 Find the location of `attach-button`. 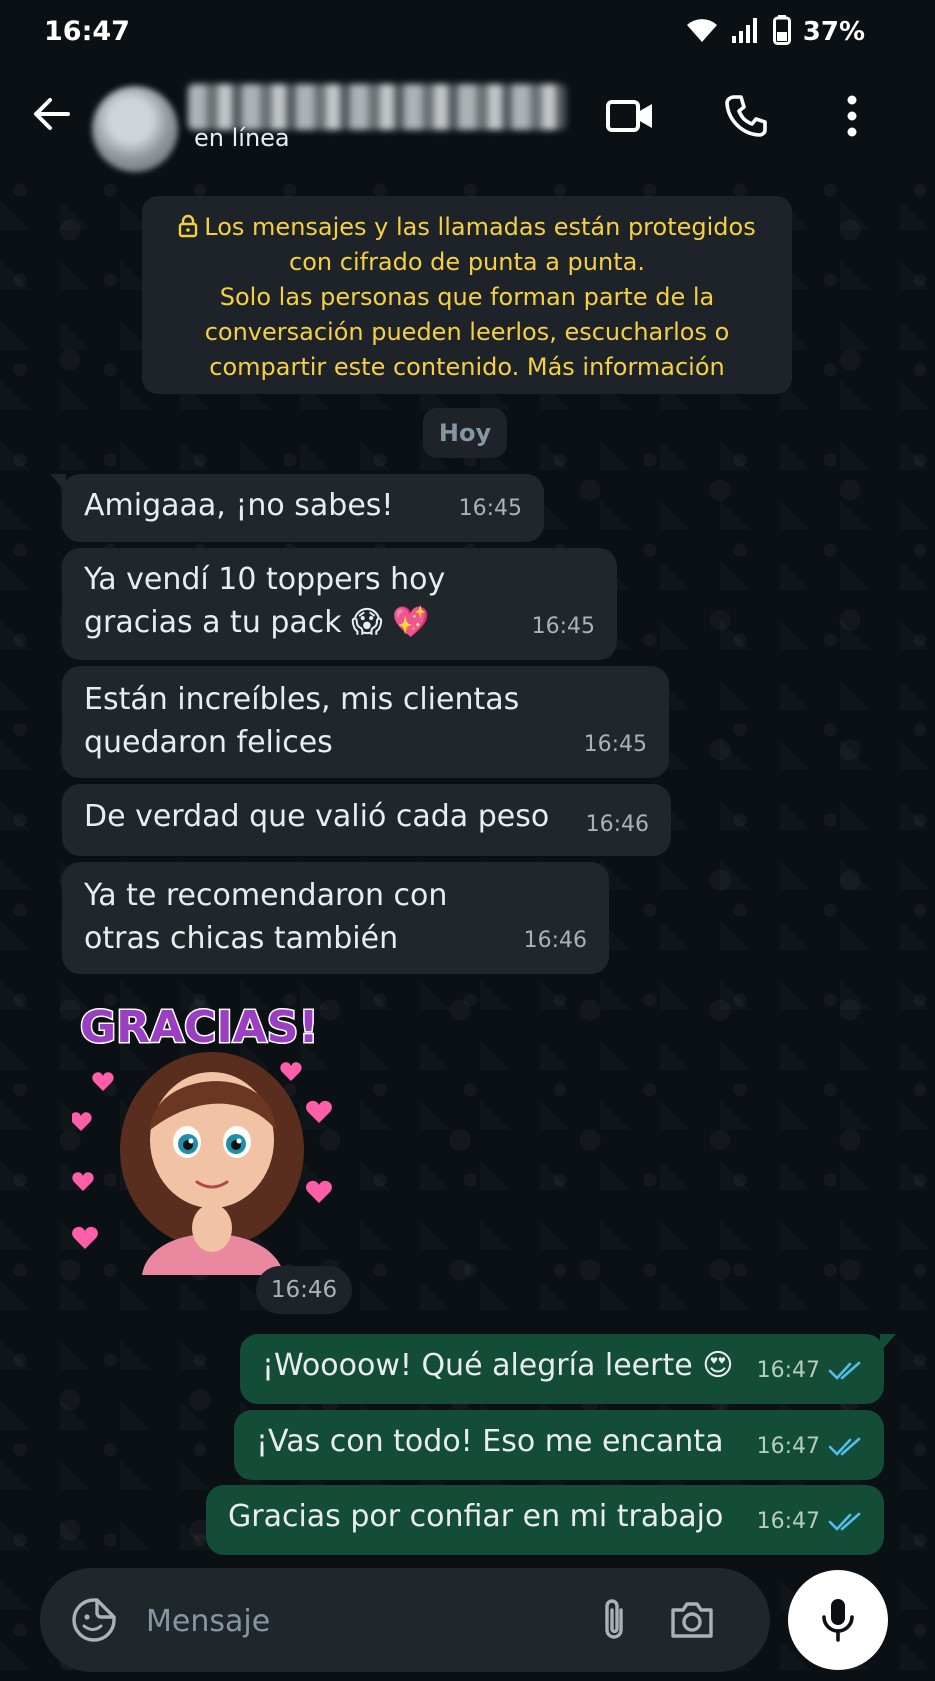

attach-button is located at coordinates (614, 1620).